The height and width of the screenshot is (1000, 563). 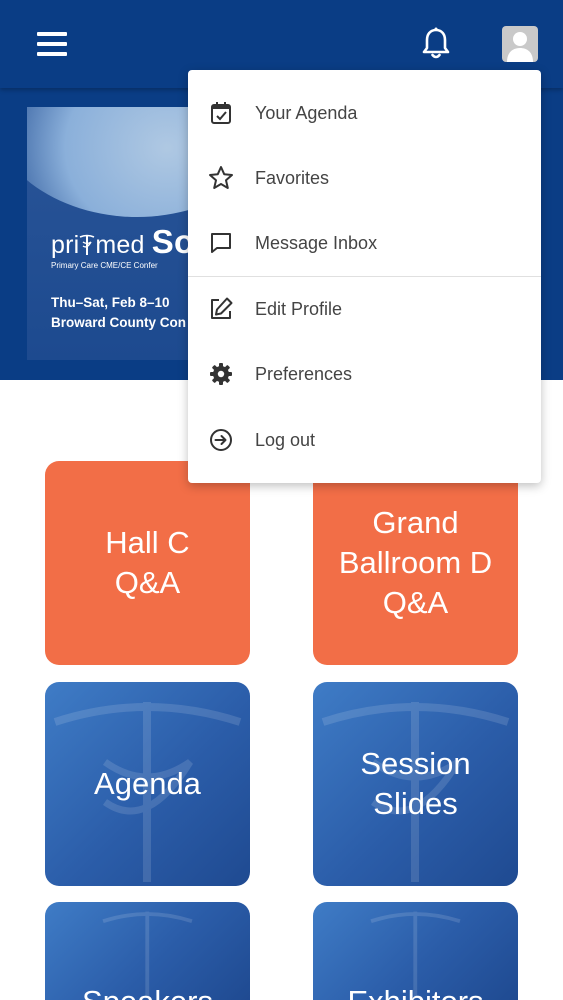 I want to click on menu-item-label: Your Agenda, so click(x=306, y=112).